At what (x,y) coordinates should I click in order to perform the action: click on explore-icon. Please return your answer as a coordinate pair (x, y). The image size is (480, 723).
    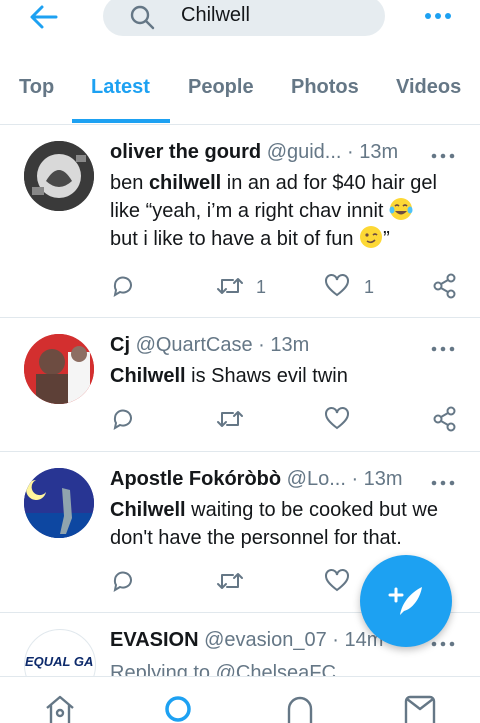
    Looking at the image, I should click on (178, 708).